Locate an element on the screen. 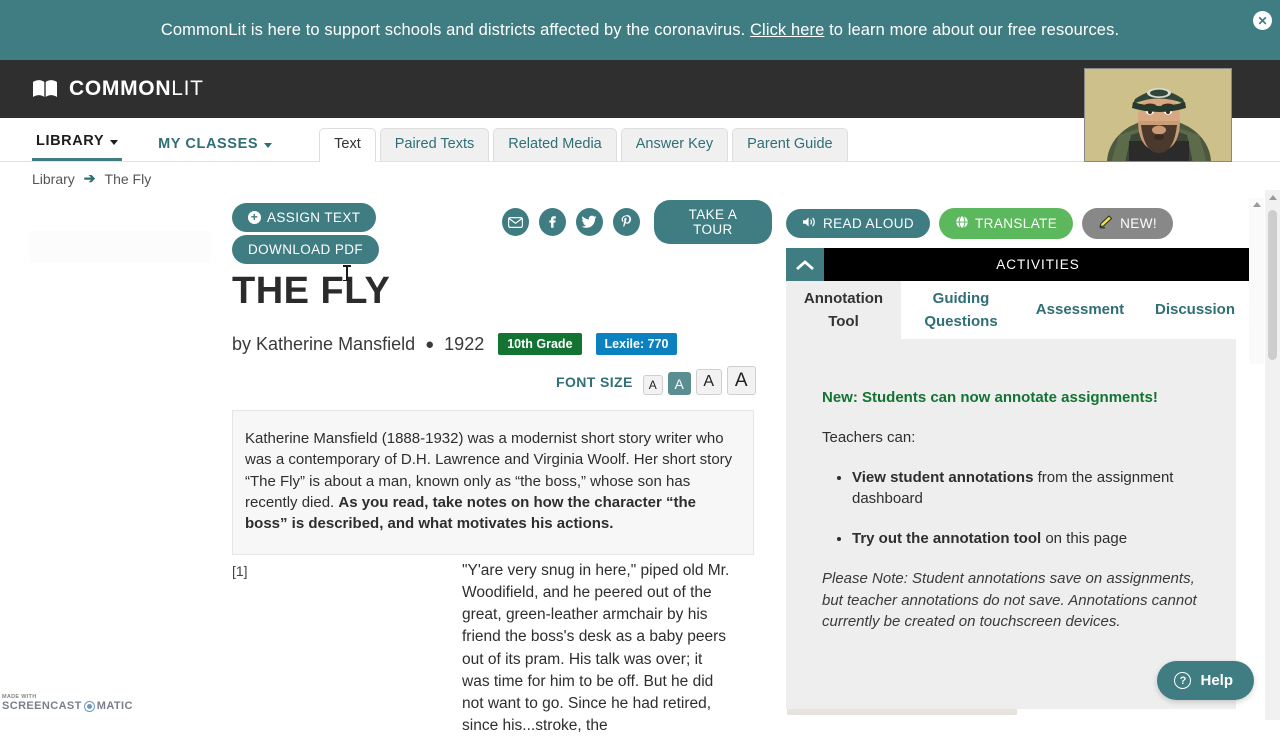  watermark-brand: SCREENCAST MATIC is located at coordinates (67, 706).